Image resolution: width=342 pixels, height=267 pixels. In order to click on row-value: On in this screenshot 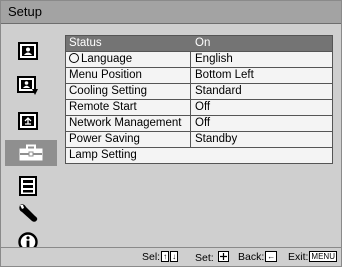, I will do `click(203, 43)`.